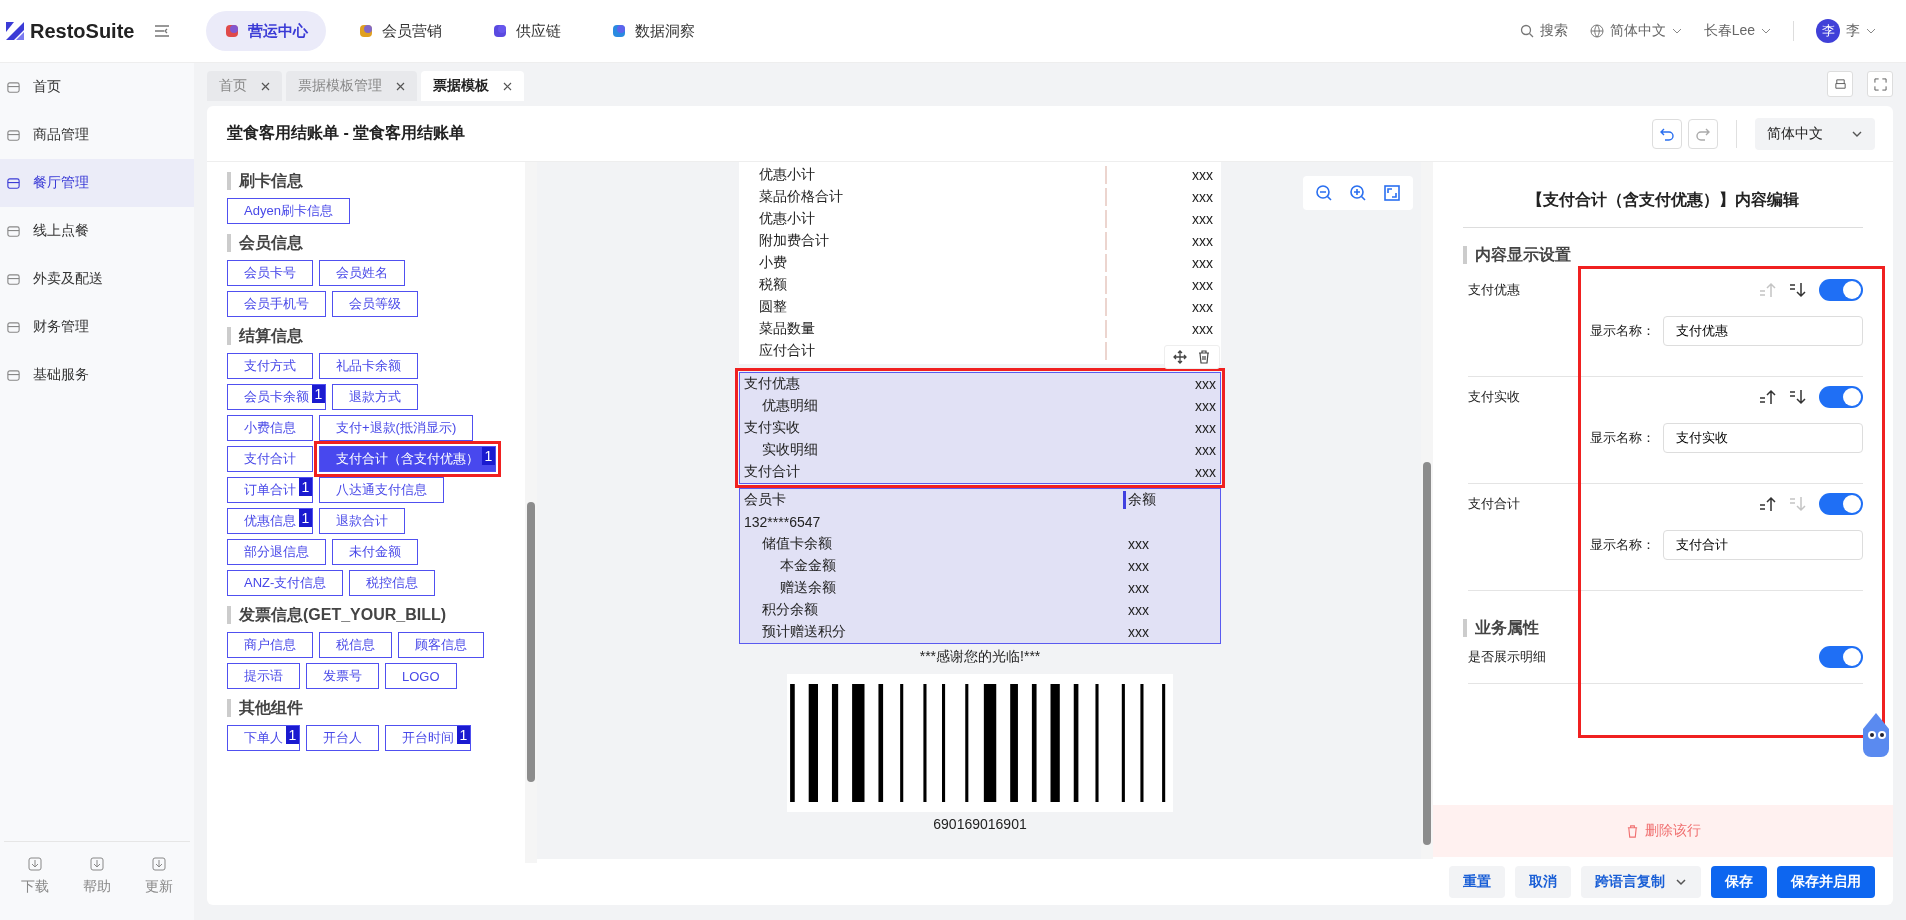  Describe the element at coordinates (1204, 357) in the screenshot. I see `delete-icon` at that location.